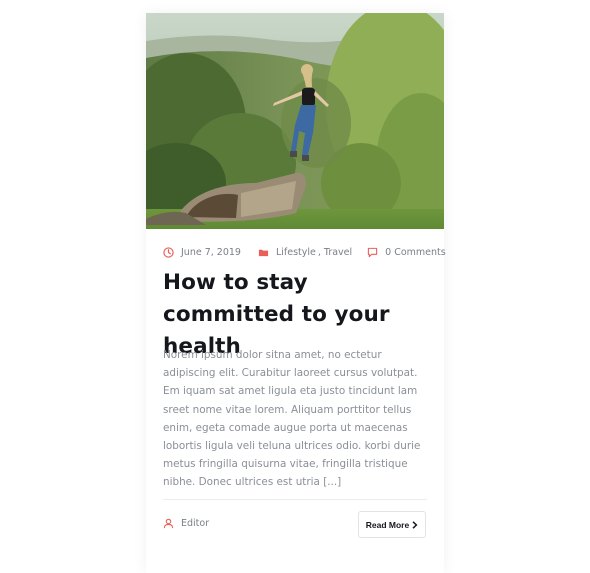 Image resolution: width=590 pixels, height=573 pixels. Describe the element at coordinates (168, 523) in the screenshot. I see `user-icon` at that location.